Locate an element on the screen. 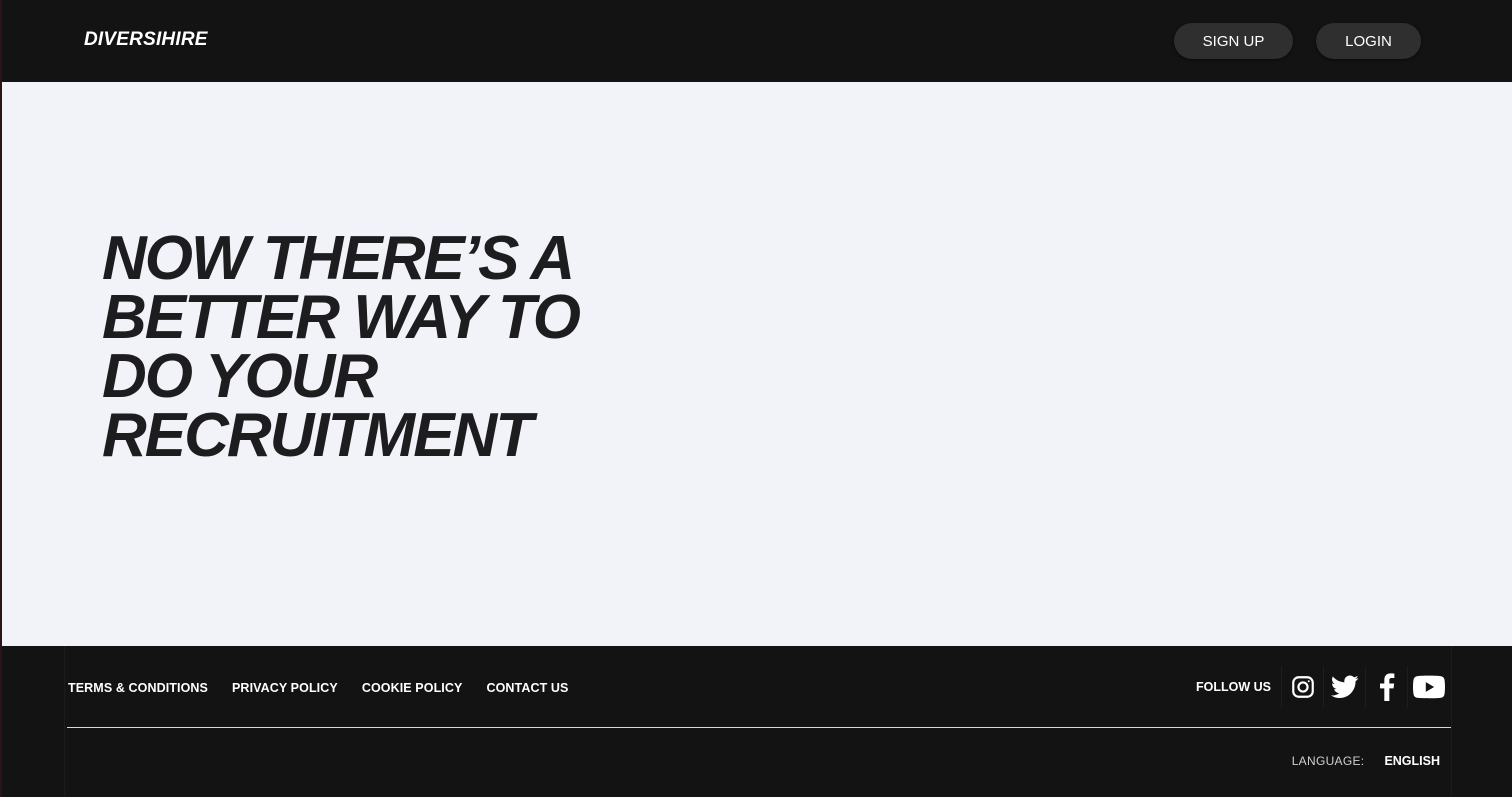 This screenshot has height=797, width=1512. language-selector: LANGUAGE: ENGLISH is located at coordinates (1366, 761).